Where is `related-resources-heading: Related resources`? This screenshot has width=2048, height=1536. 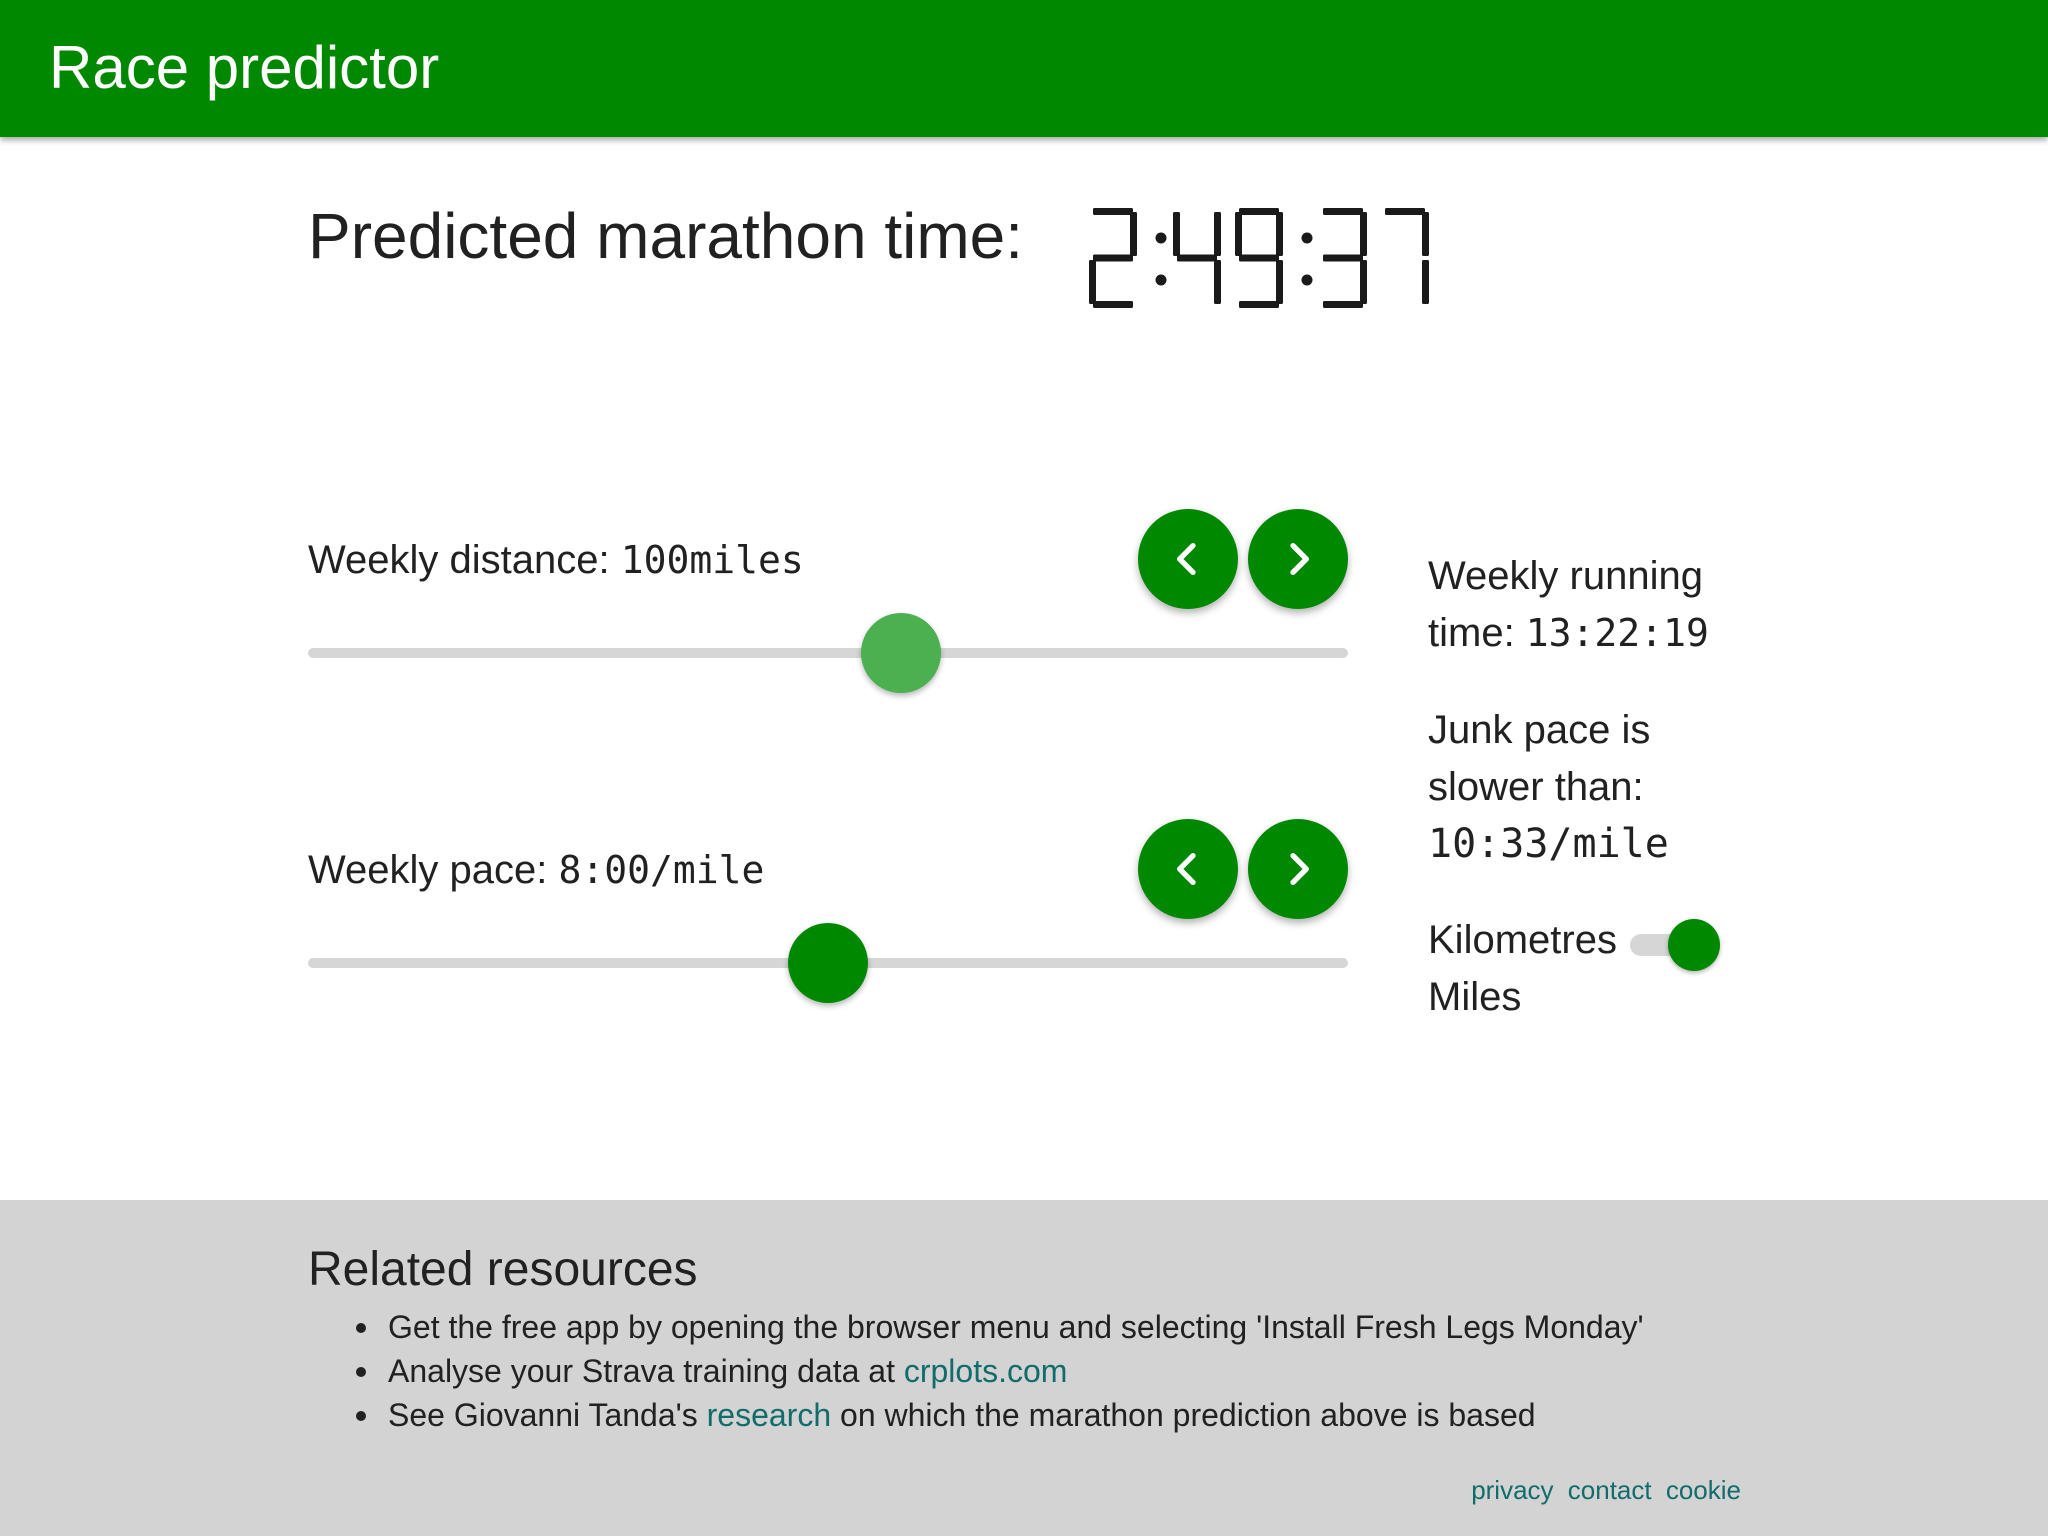
related-resources-heading: Related resources is located at coordinates (503, 1269).